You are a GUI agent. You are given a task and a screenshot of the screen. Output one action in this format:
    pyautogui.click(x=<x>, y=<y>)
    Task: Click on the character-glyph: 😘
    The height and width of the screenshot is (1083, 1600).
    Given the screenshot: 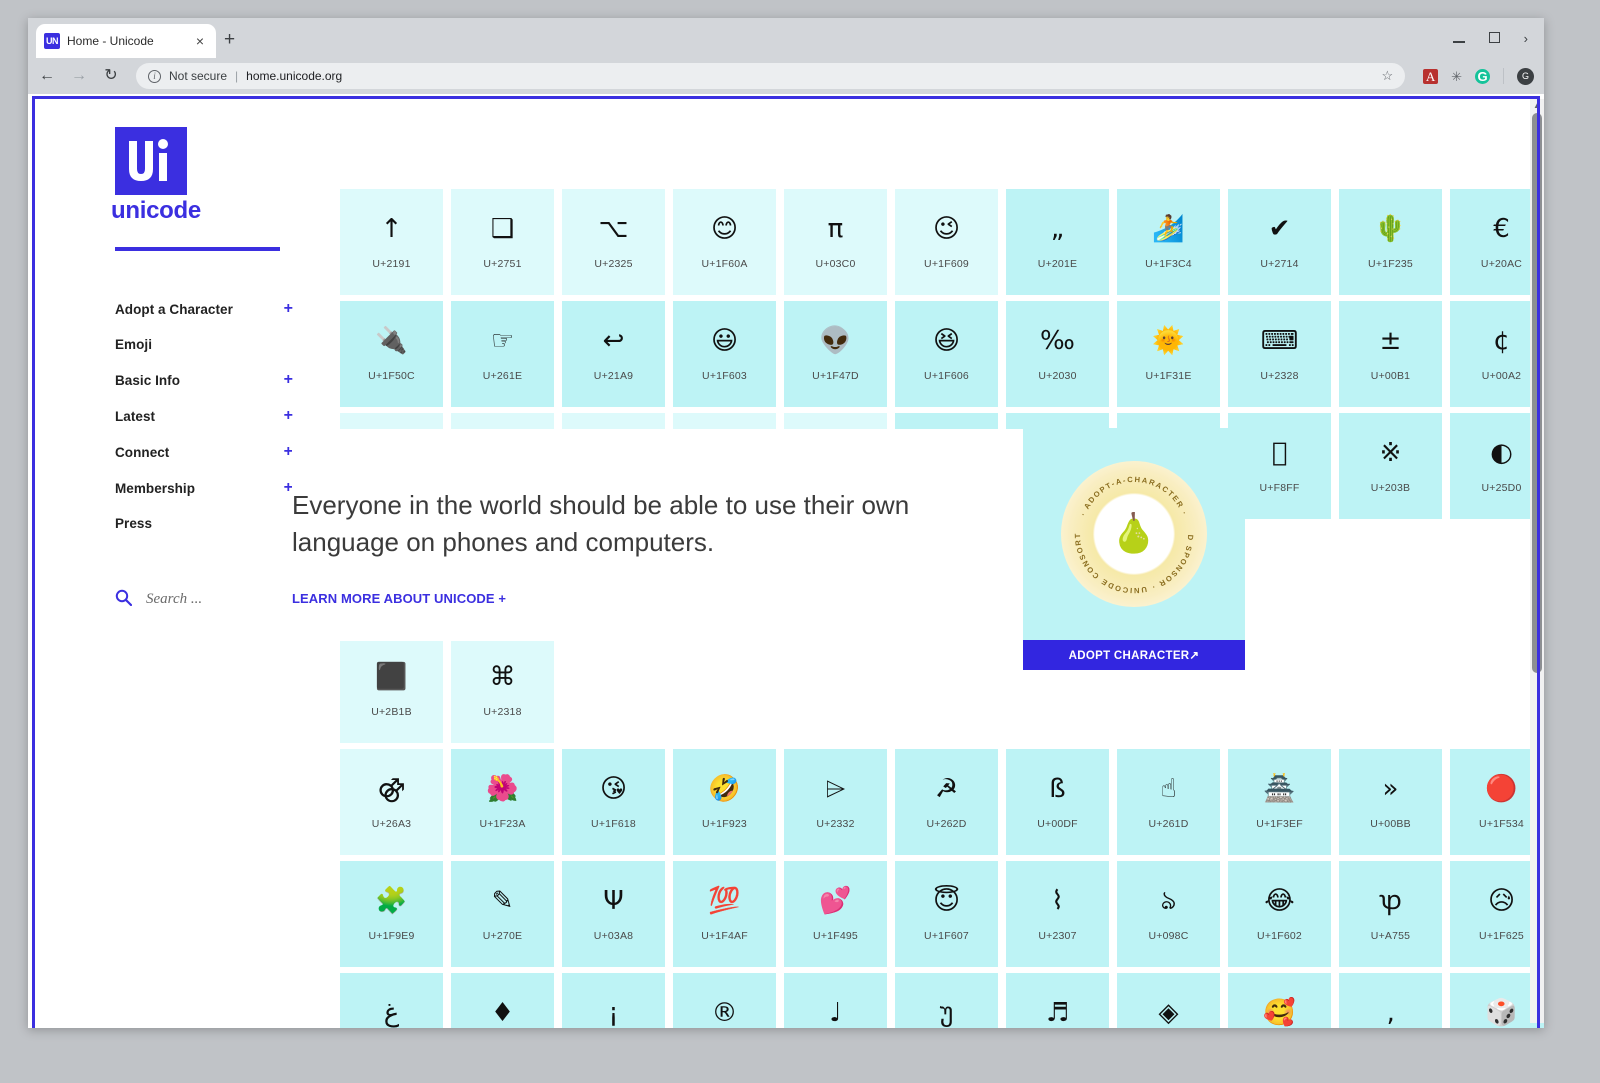 What is the action you would take?
    pyautogui.click(x=613, y=789)
    